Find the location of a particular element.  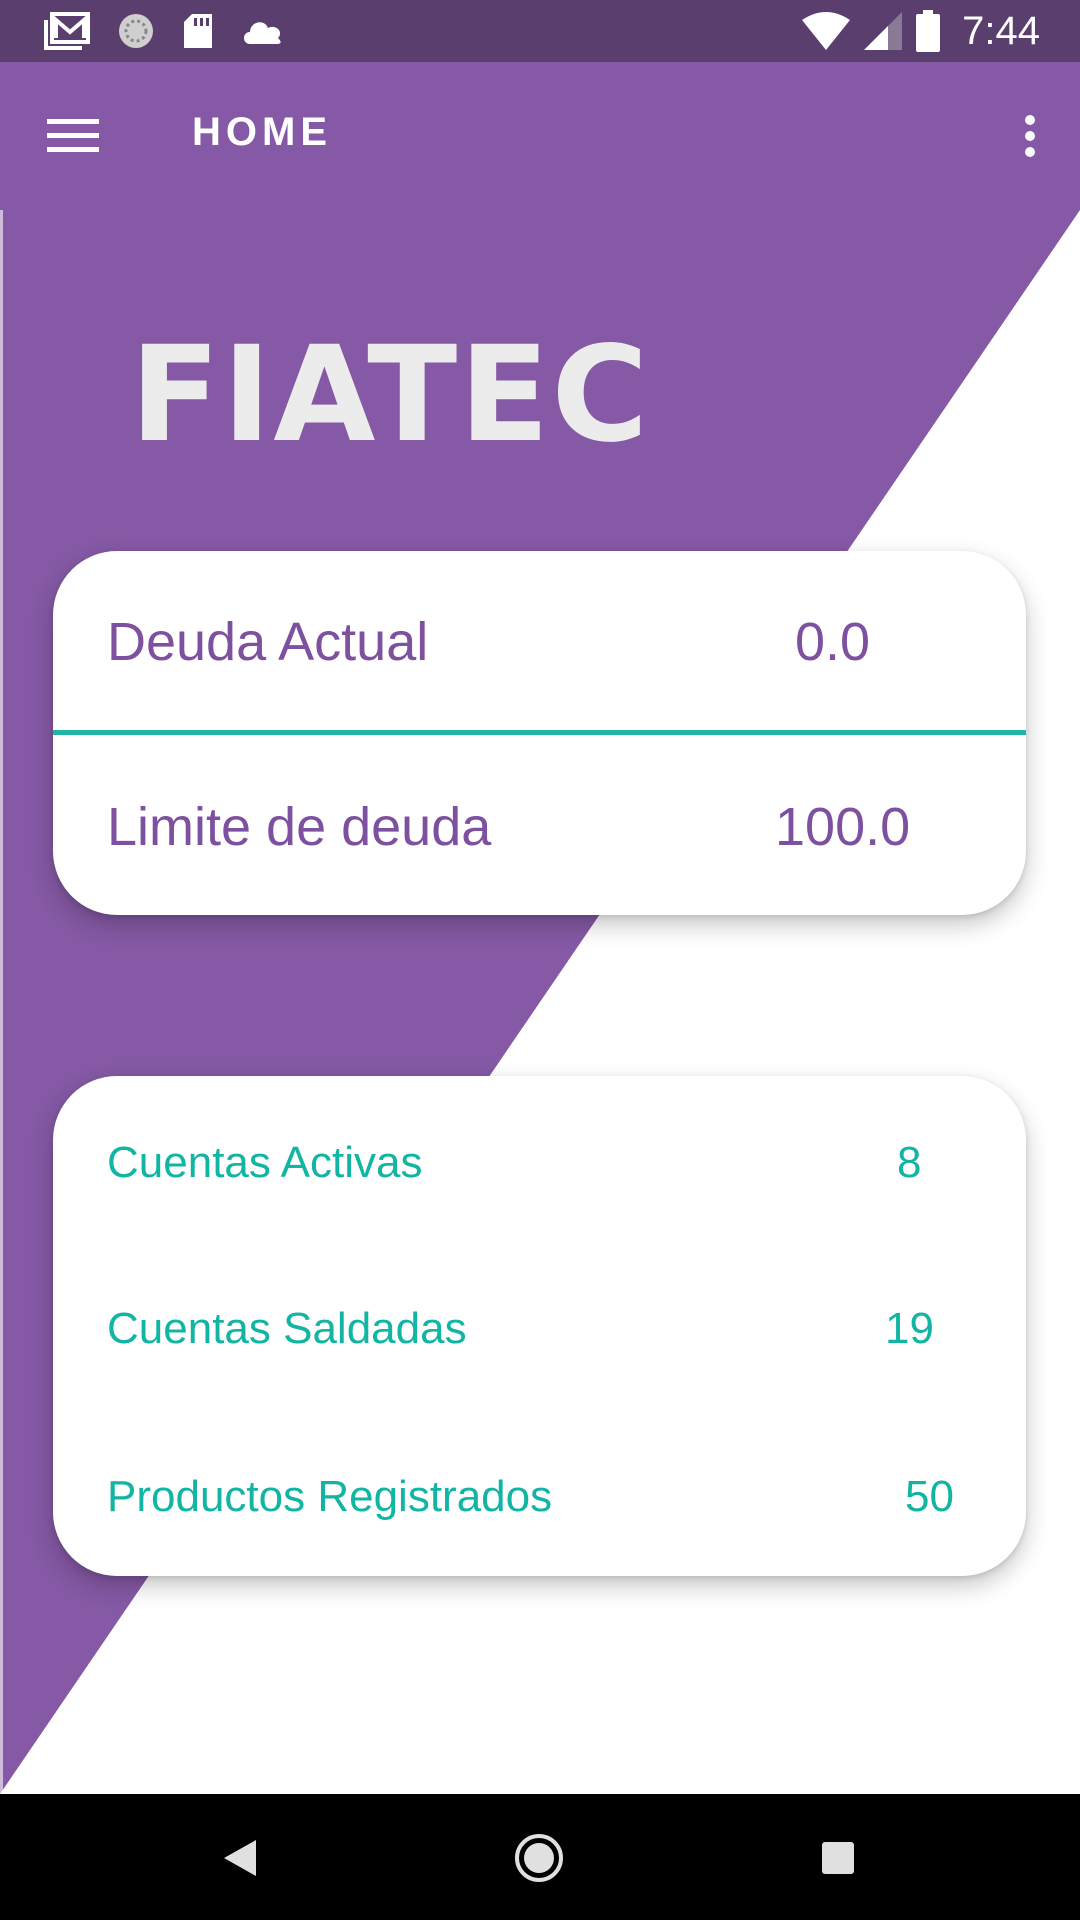

recents-icon is located at coordinates (838, 1858).